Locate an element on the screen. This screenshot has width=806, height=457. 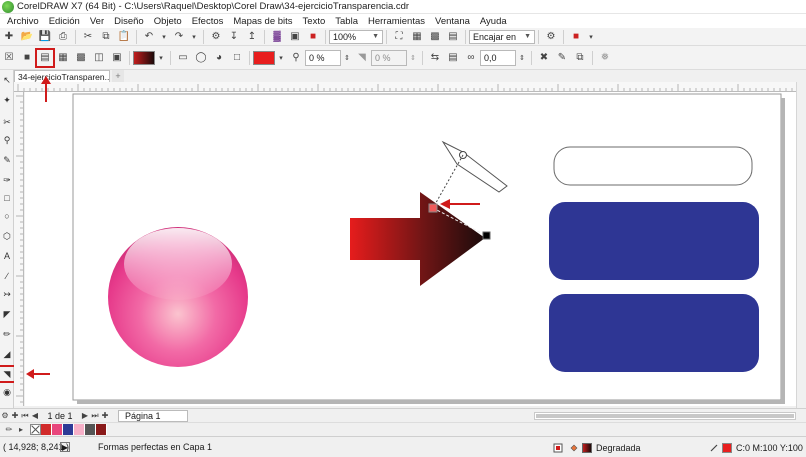
cut-icon: ✂ is located at coordinates (88, 37).